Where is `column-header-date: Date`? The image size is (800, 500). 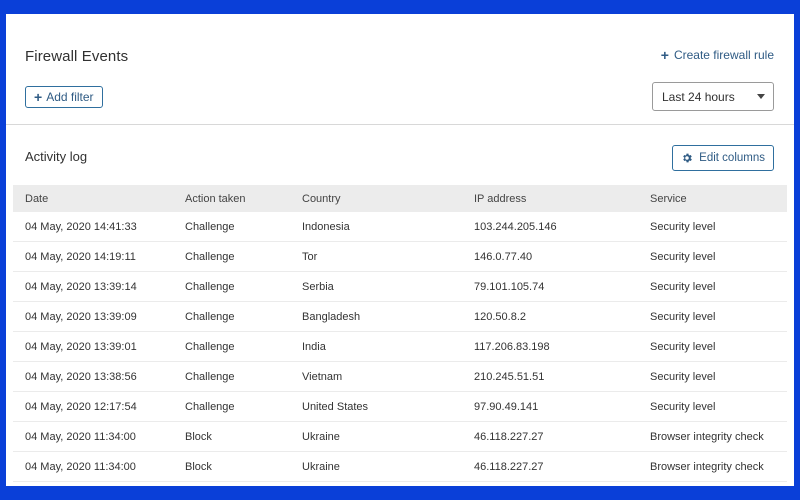
column-header-date: Date is located at coordinates (99, 198).